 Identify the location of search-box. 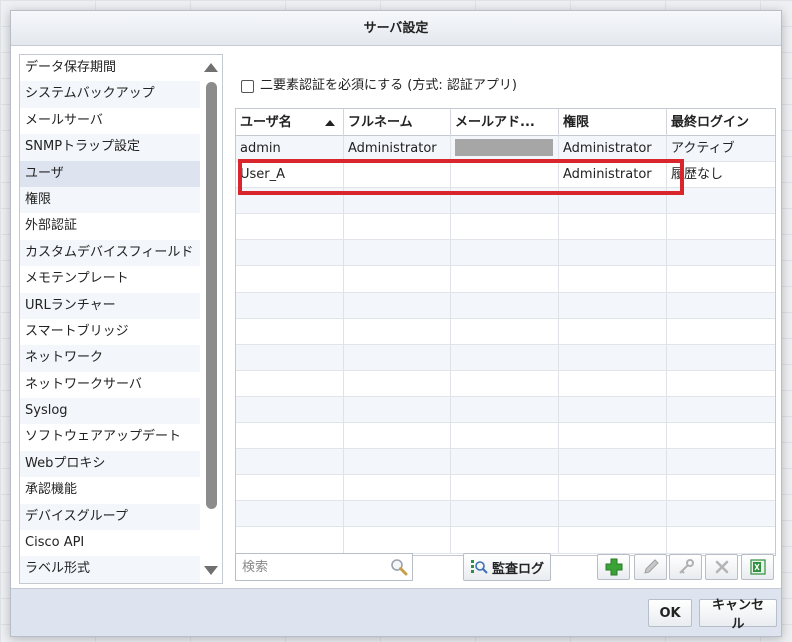
(324, 567).